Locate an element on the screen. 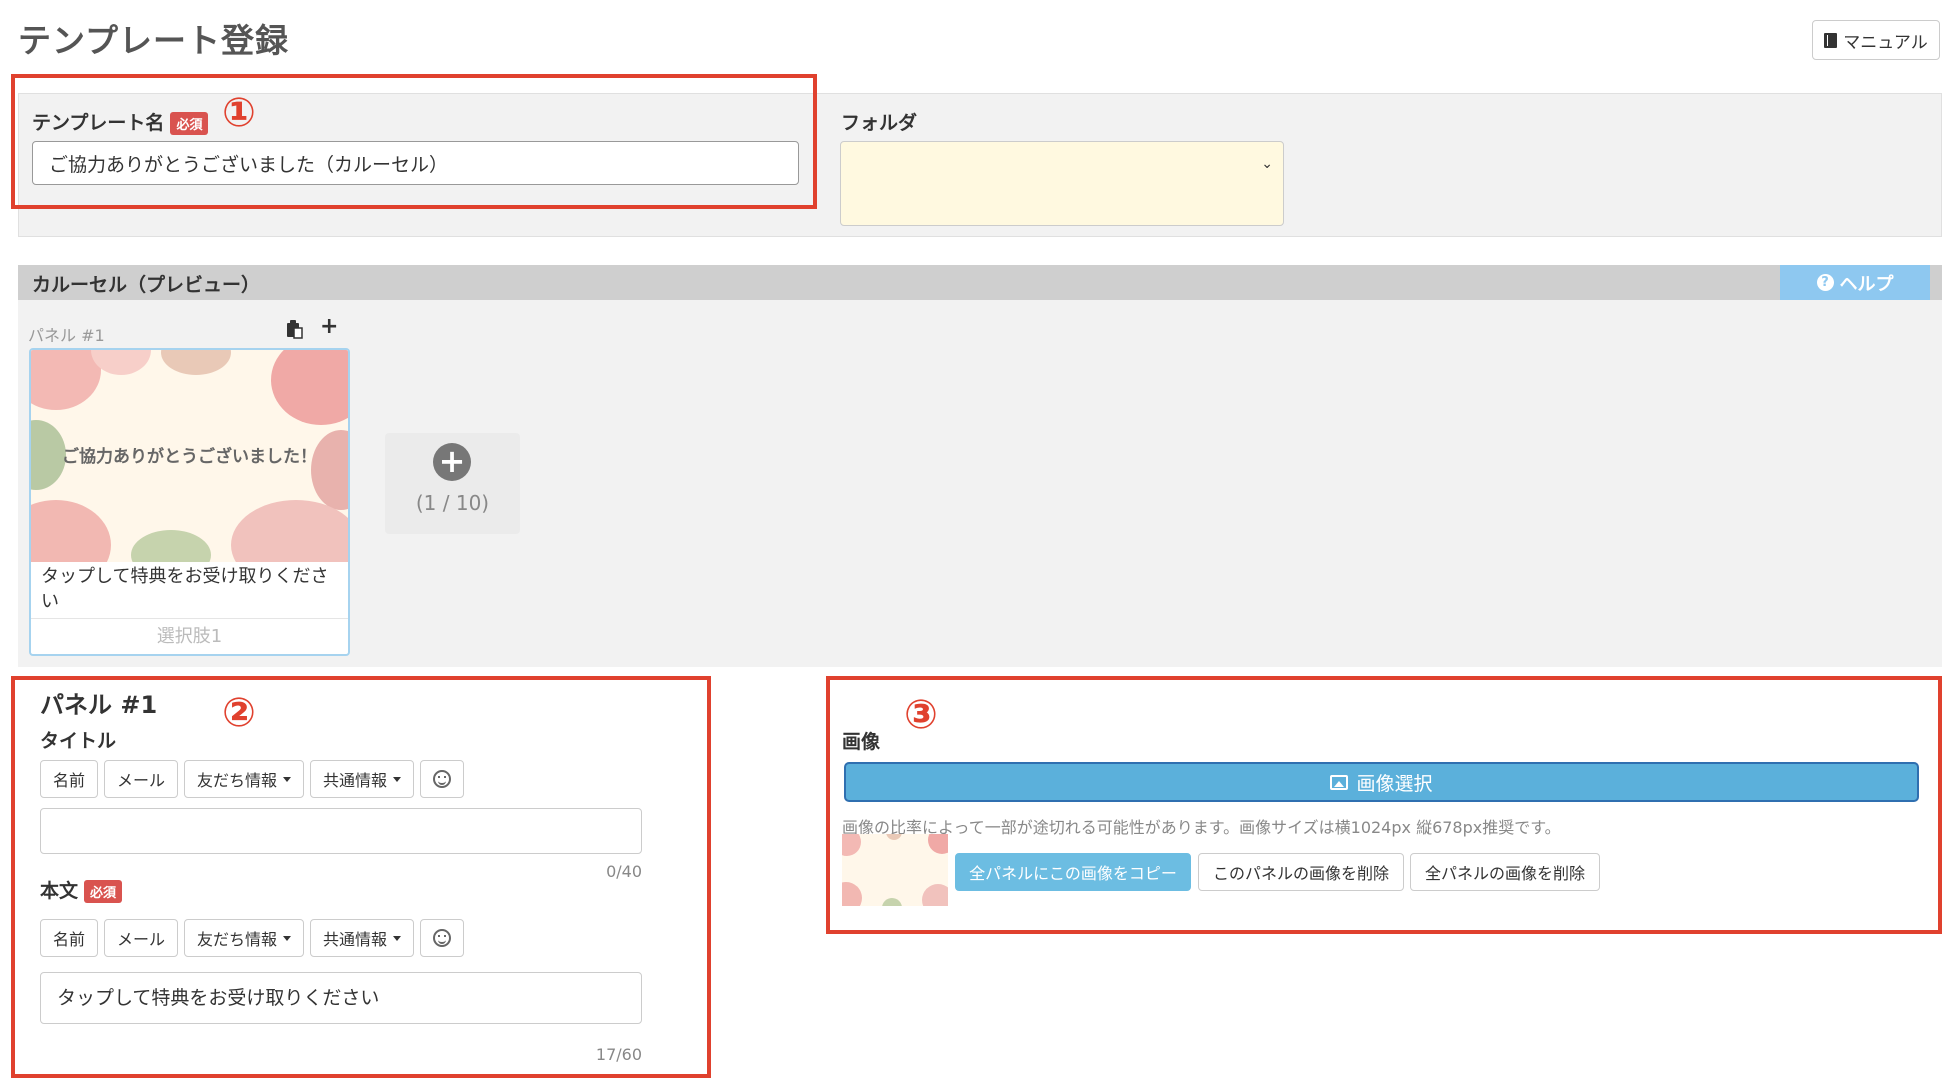  card-image: ご協力ありがとうございました！ is located at coordinates (189, 456).